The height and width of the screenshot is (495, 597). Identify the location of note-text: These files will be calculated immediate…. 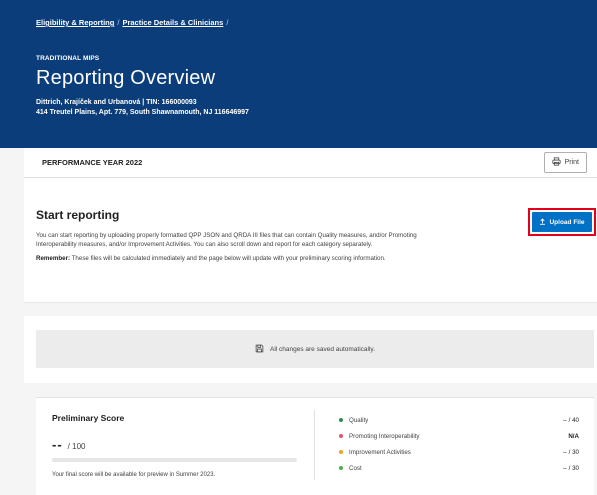
(228, 258).